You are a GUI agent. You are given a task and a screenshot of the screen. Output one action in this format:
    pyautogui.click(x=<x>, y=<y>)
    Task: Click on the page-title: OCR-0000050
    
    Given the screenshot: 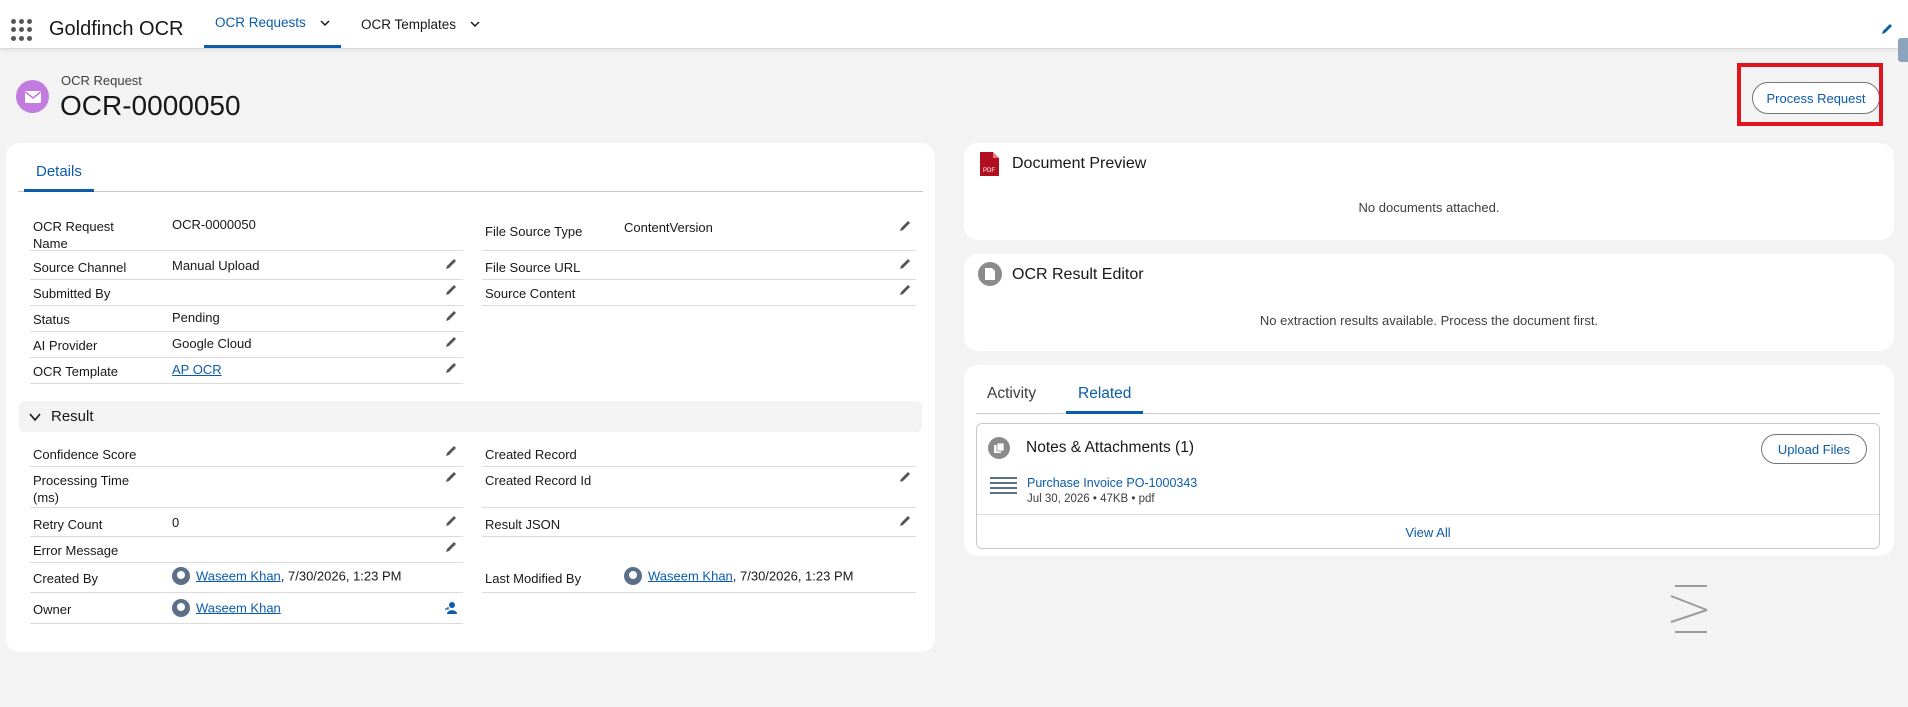 What is the action you would take?
    pyautogui.click(x=150, y=105)
    